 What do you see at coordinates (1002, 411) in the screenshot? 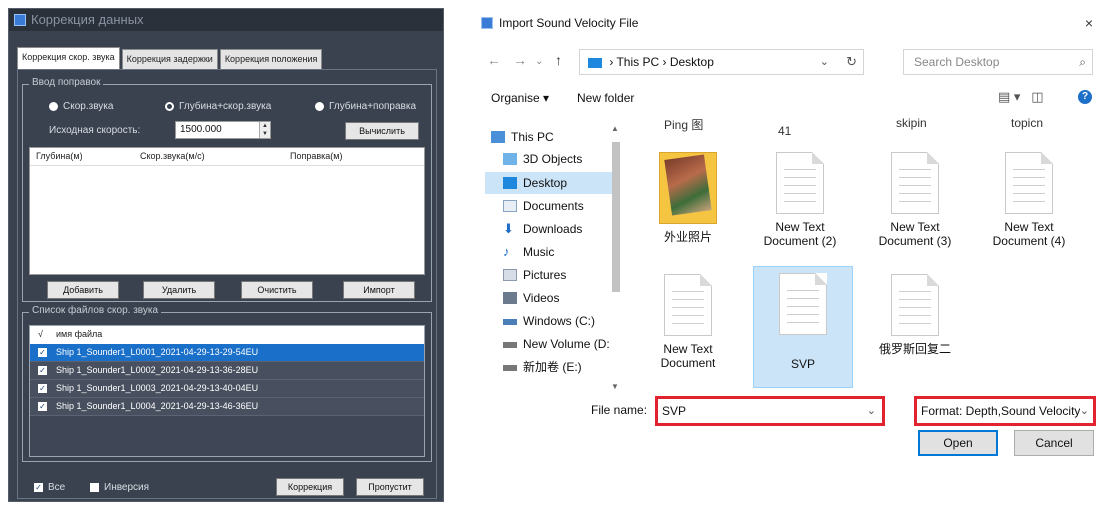
I see `format-value: Format: Depth,Sound Velocity.` at bounding box center [1002, 411].